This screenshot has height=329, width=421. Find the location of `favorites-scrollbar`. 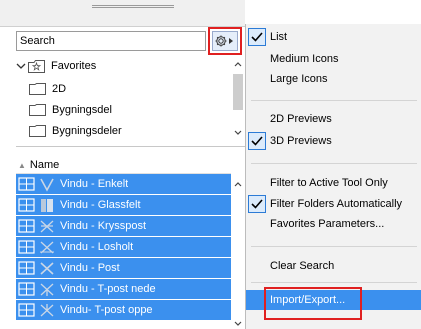

favorites-scrollbar is located at coordinates (238, 100).